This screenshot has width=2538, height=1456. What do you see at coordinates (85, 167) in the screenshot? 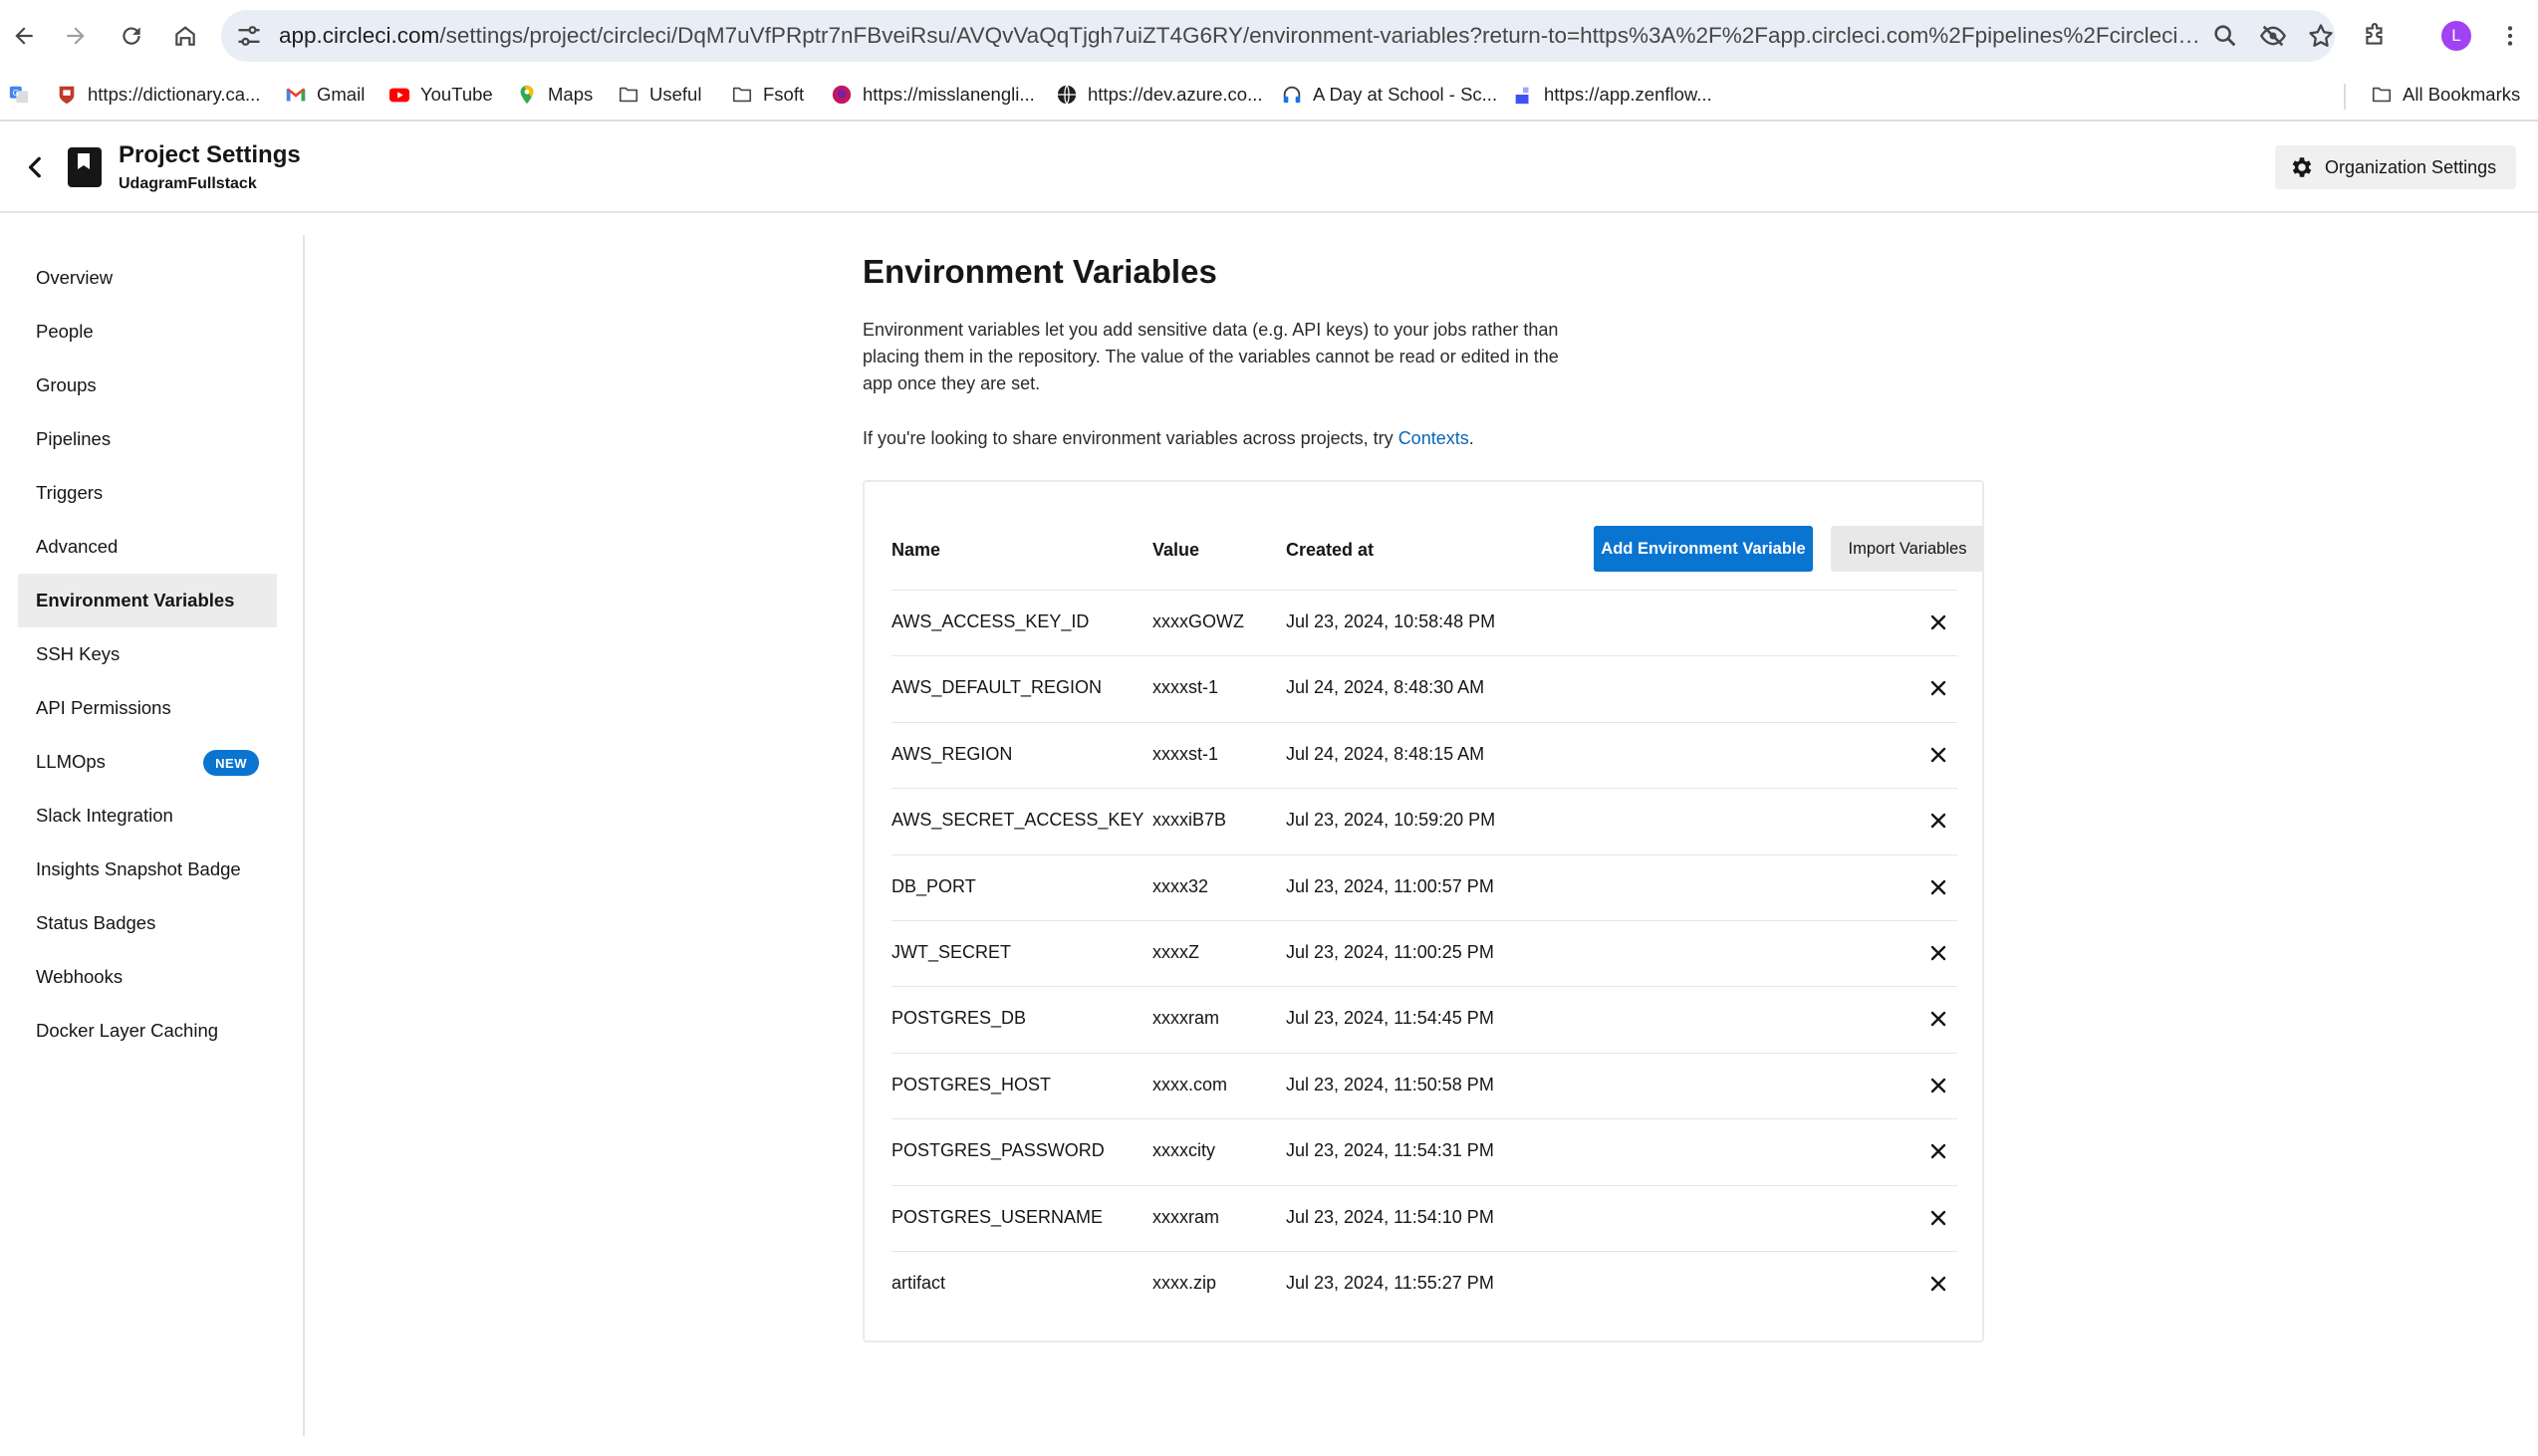
I see `project-book-icon` at bounding box center [85, 167].